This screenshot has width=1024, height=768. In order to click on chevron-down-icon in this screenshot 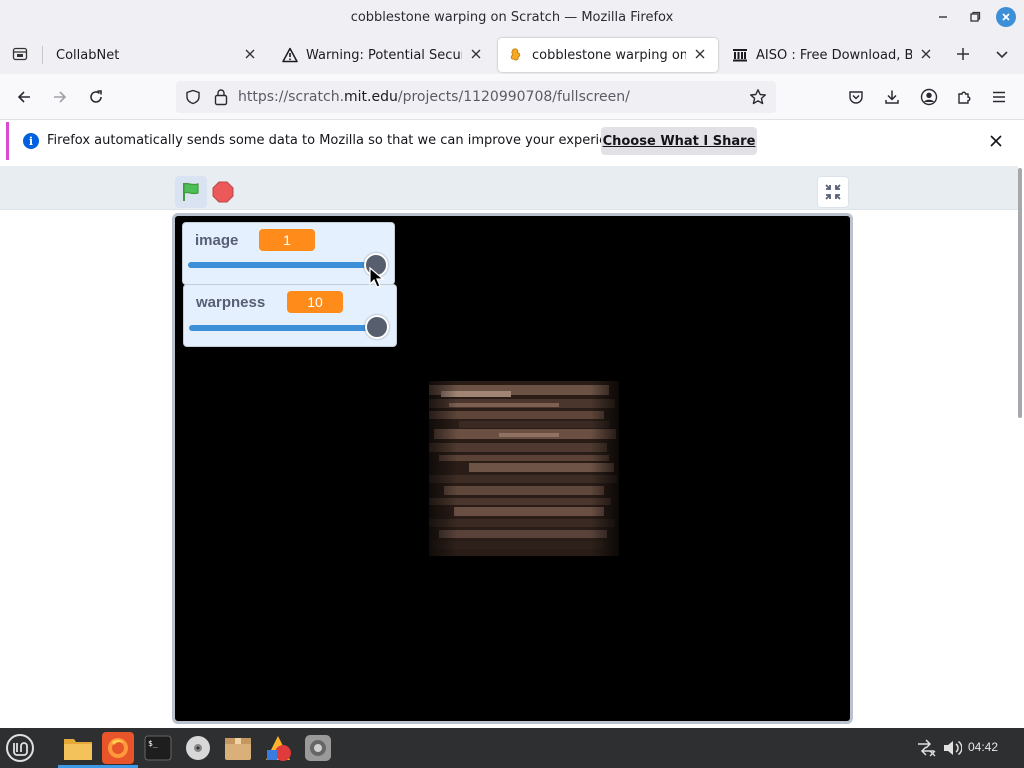, I will do `click(1002, 55)`.